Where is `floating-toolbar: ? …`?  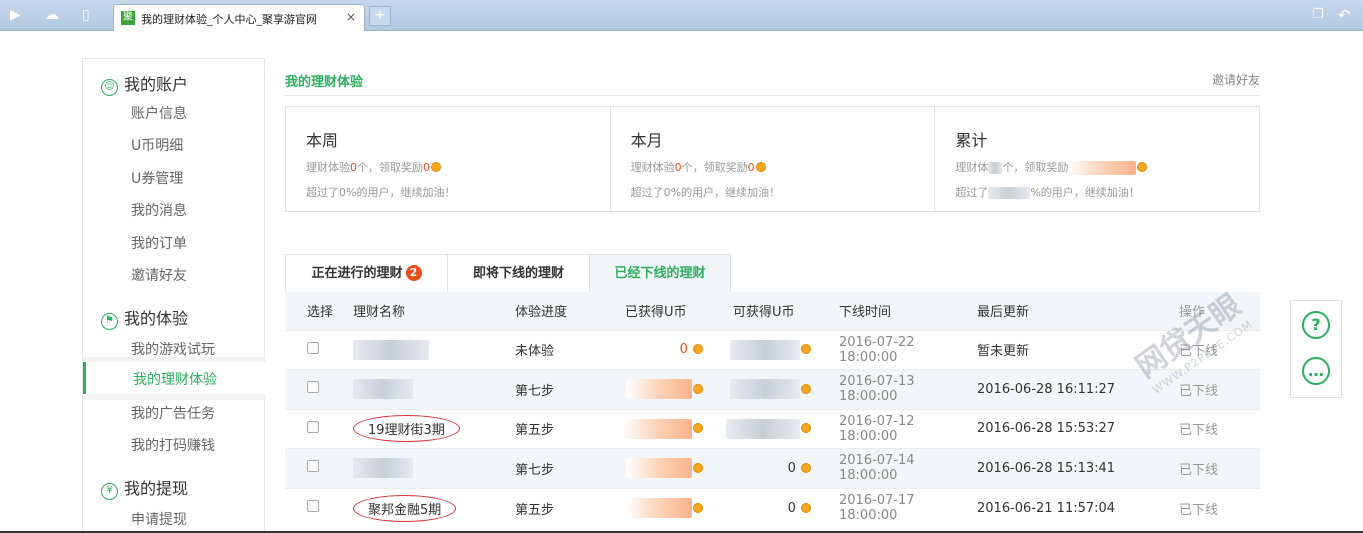
floating-toolbar: ? … is located at coordinates (1316, 349).